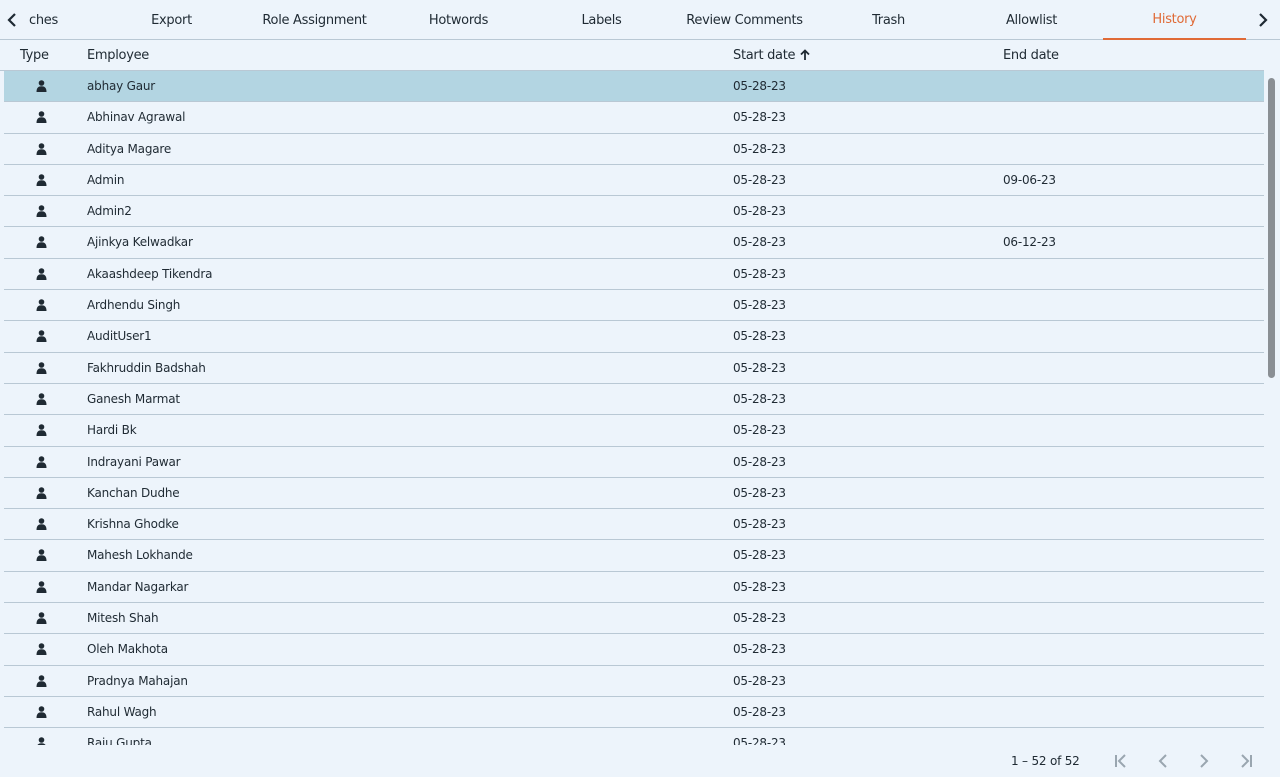 This screenshot has height=777, width=1280. I want to click on first-page-icon, so click(1120, 761).